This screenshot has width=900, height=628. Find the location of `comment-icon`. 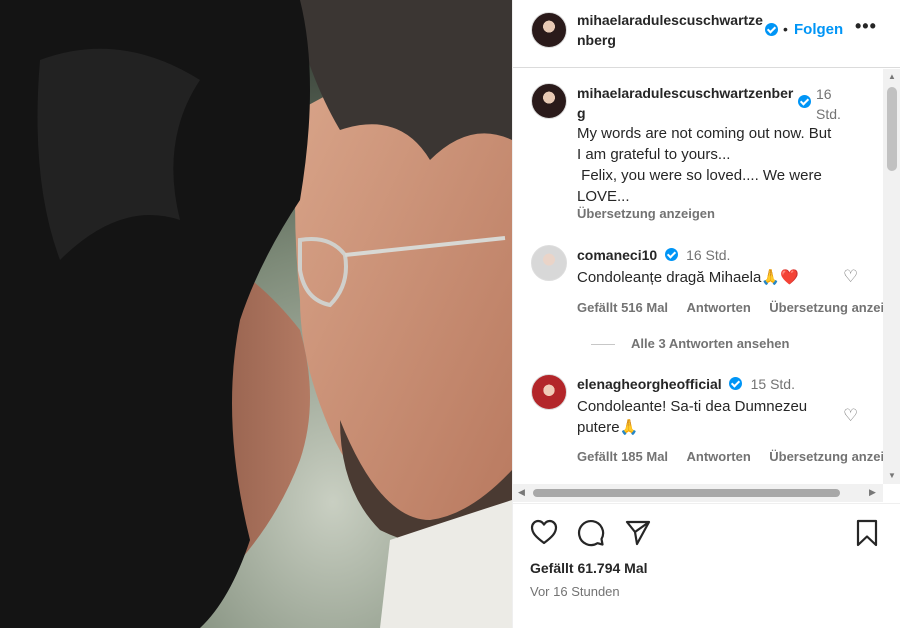

comment-icon is located at coordinates (591, 535).